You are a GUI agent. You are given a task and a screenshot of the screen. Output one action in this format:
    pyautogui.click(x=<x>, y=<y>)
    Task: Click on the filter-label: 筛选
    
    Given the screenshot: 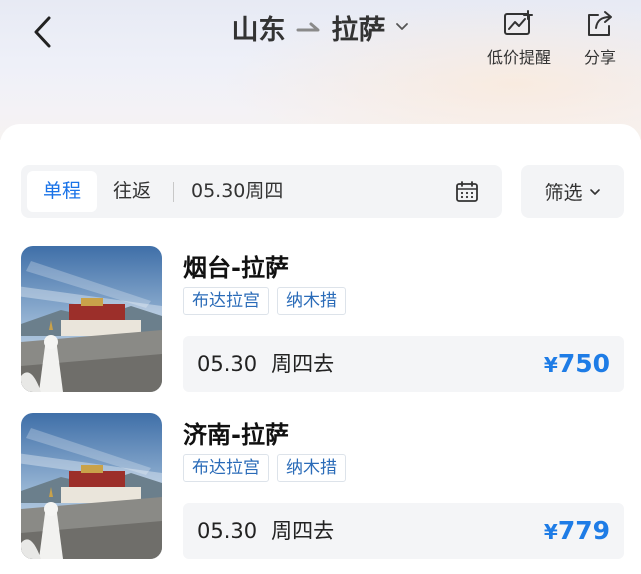 What is the action you would take?
    pyautogui.click(x=563, y=193)
    